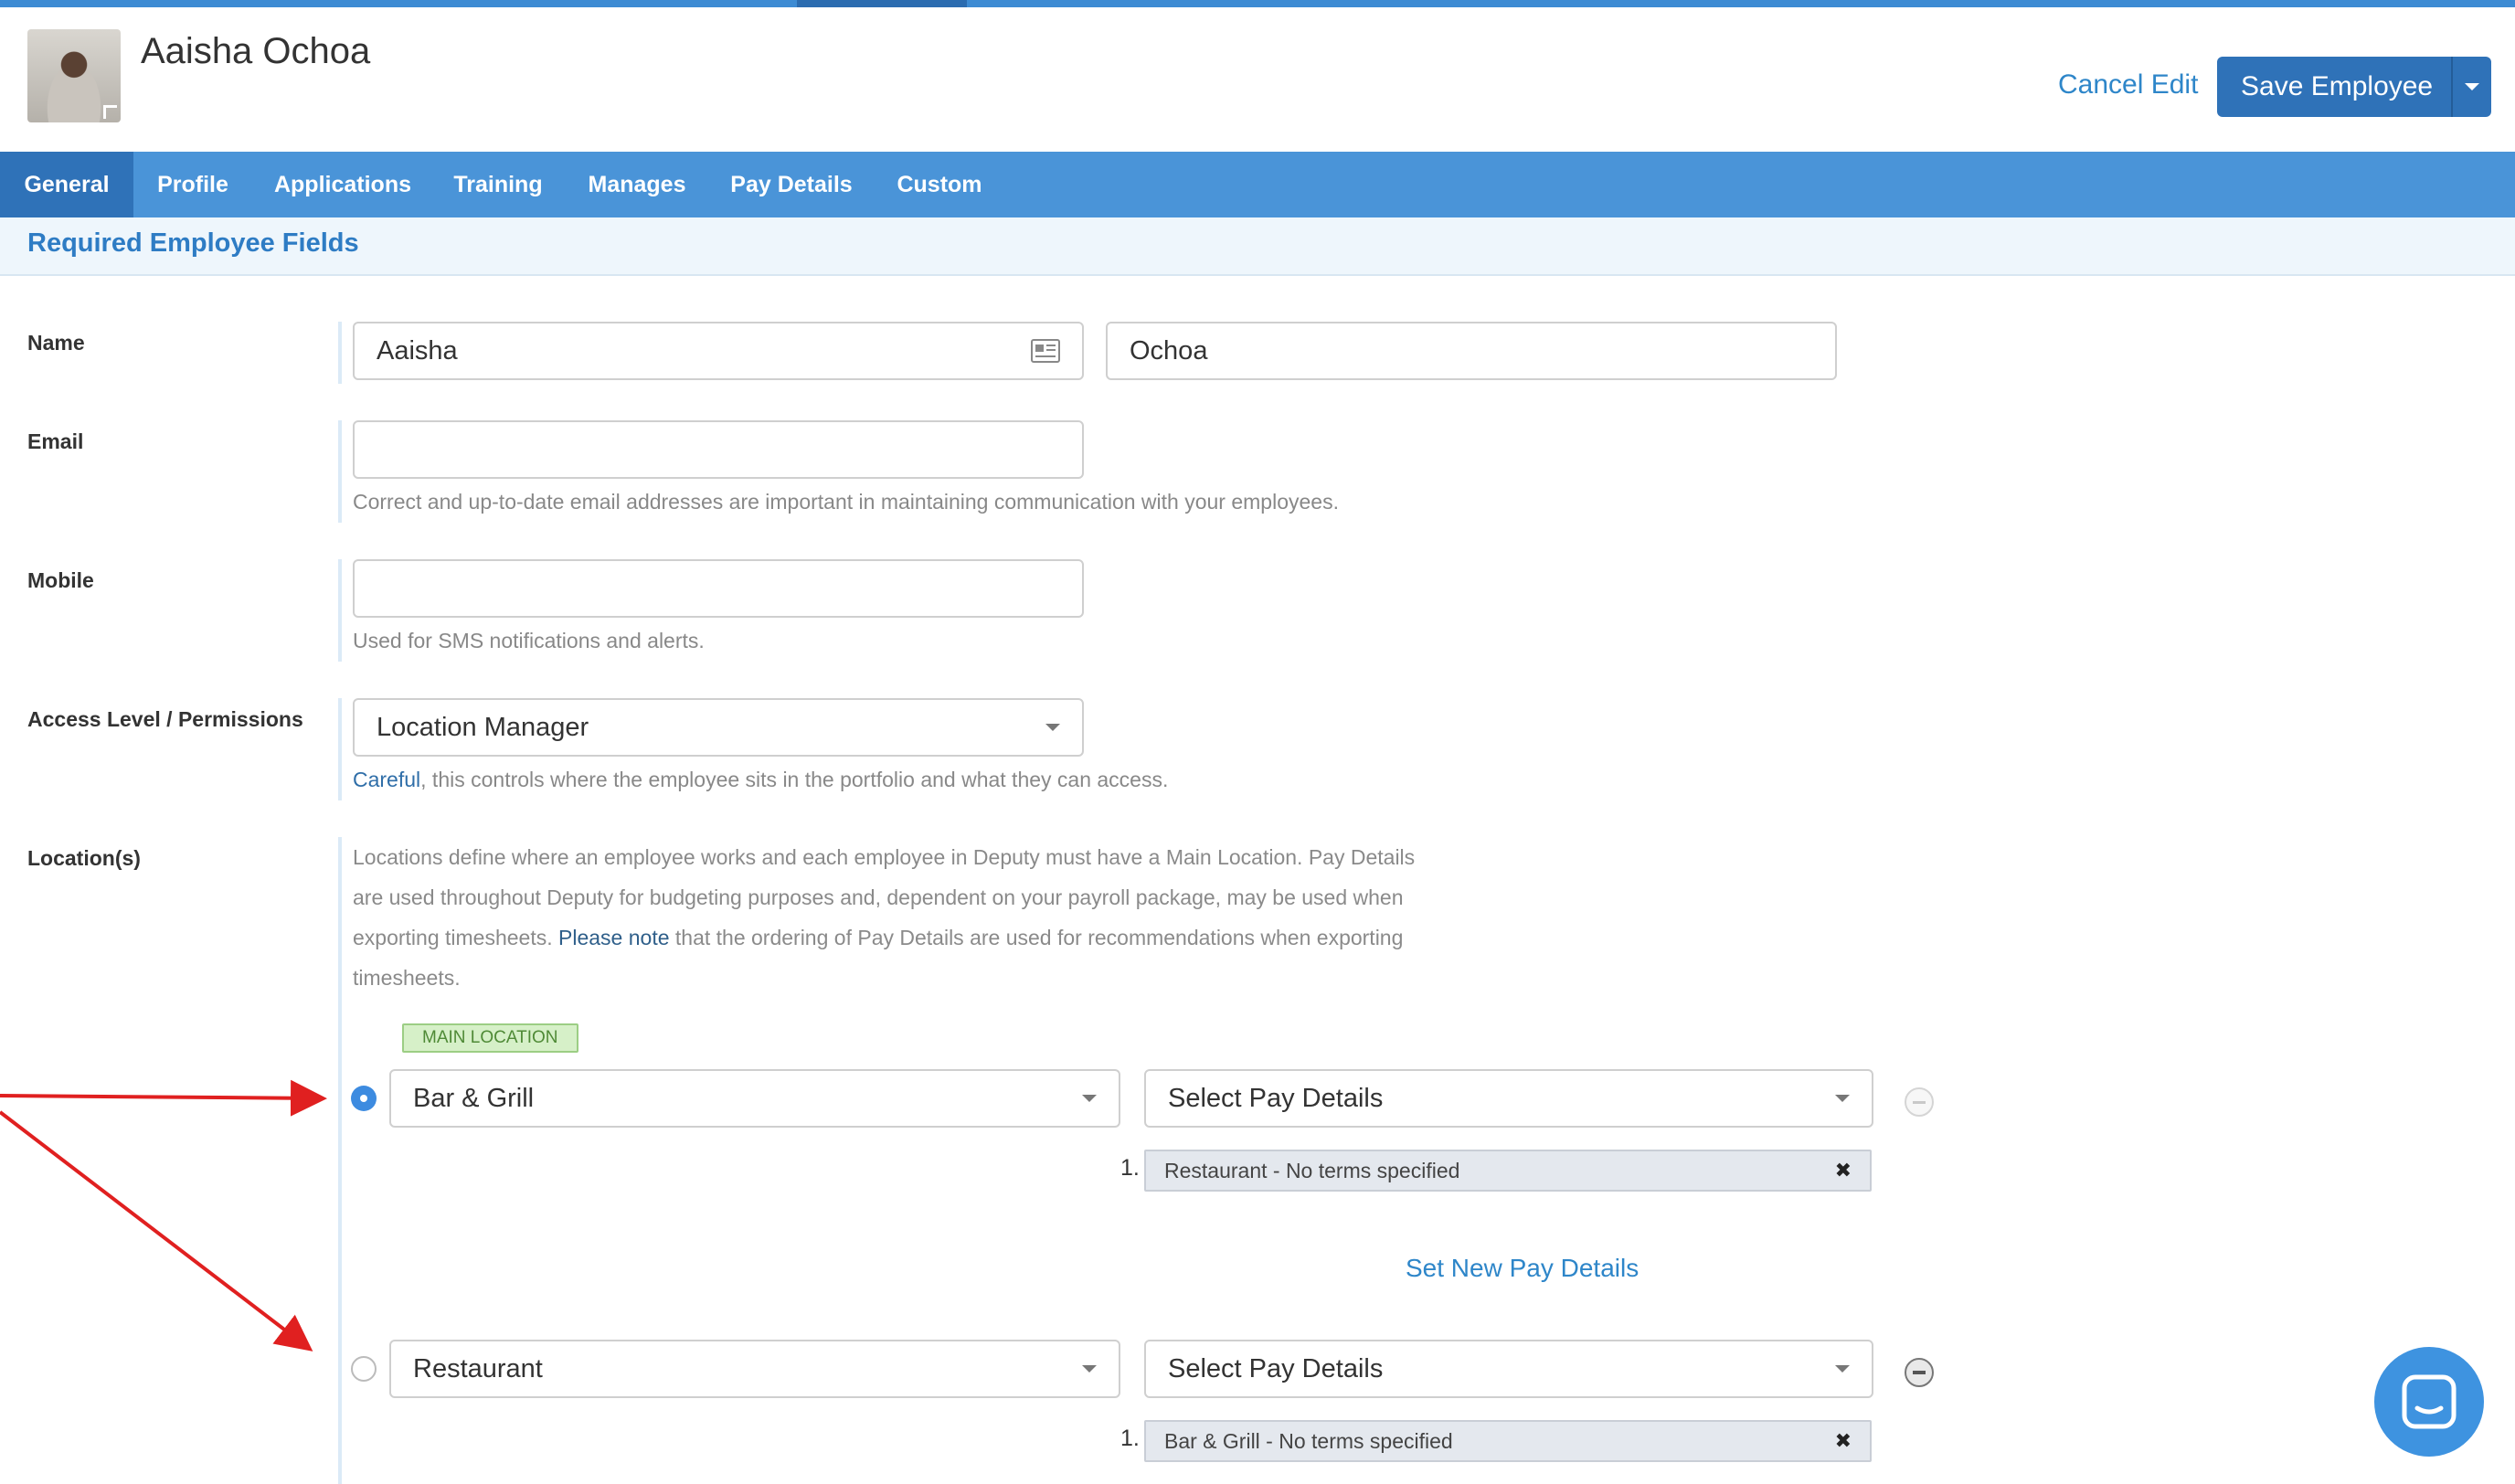 The width and height of the screenshot is (2515, 1484). What do you see at coordinates (483, 727) in the screenshot?
I see `access-level-value: Location Manager` at bounding box center [483, 727].